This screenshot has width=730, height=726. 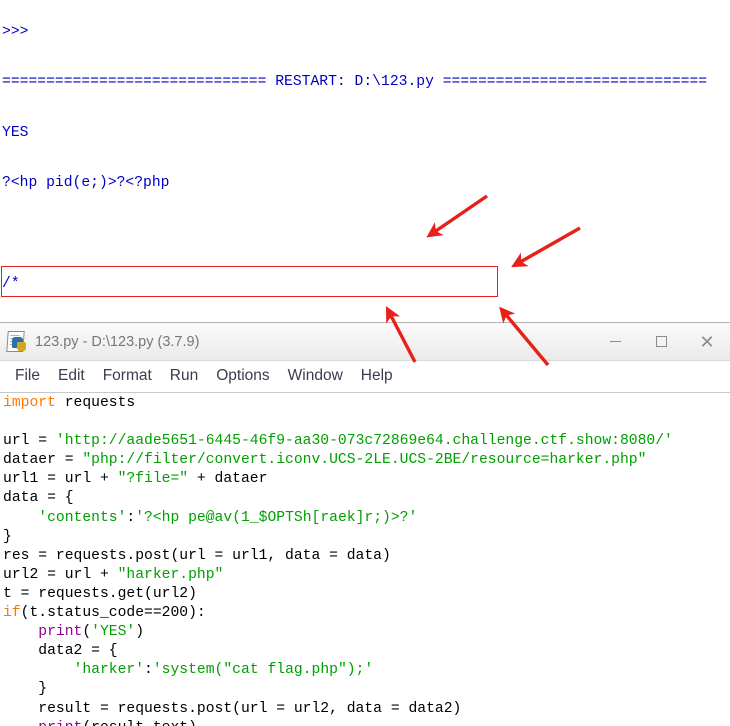 I want to click on editor-code-line: data = {, so click(x=338, y=499).